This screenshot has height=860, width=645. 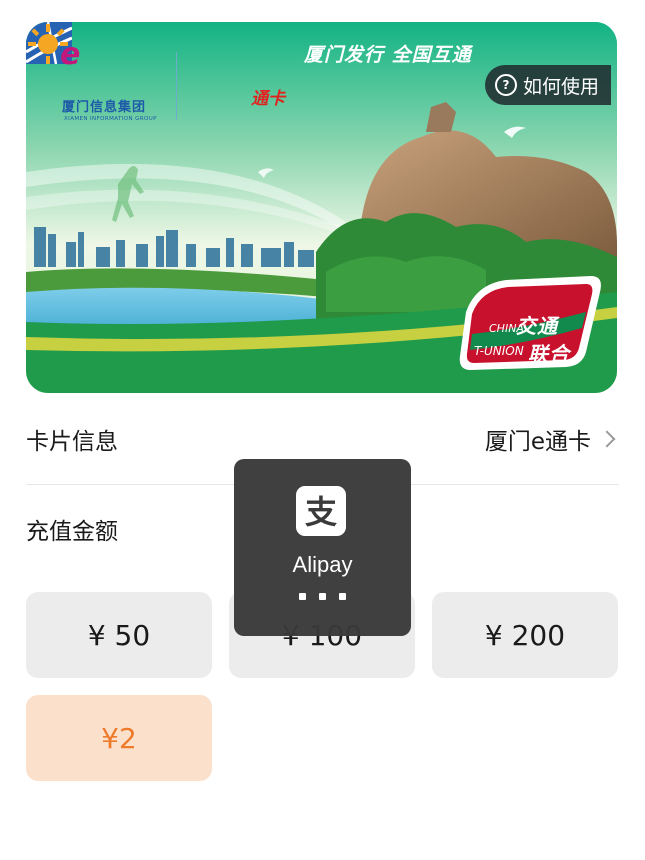 I want to click on how-to-use-label: 如何使用, so click(x=561, y=86).